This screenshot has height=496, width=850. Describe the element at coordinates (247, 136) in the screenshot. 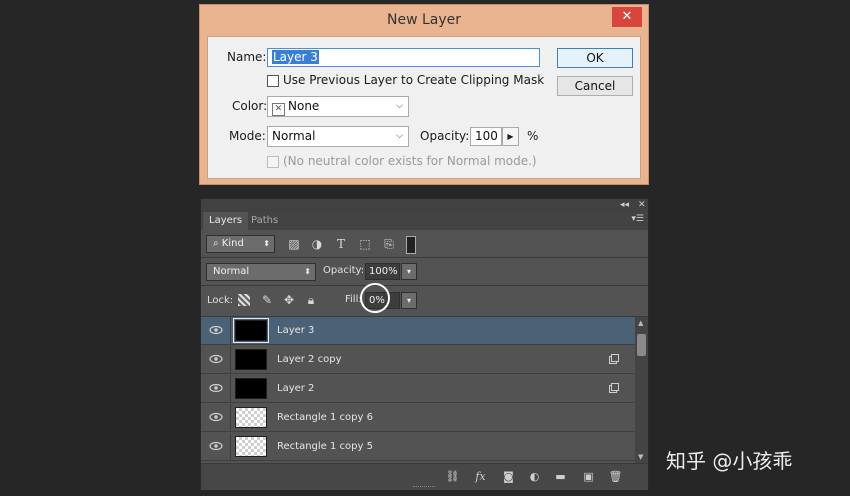

I see `mode-label: Mode:` at that location.